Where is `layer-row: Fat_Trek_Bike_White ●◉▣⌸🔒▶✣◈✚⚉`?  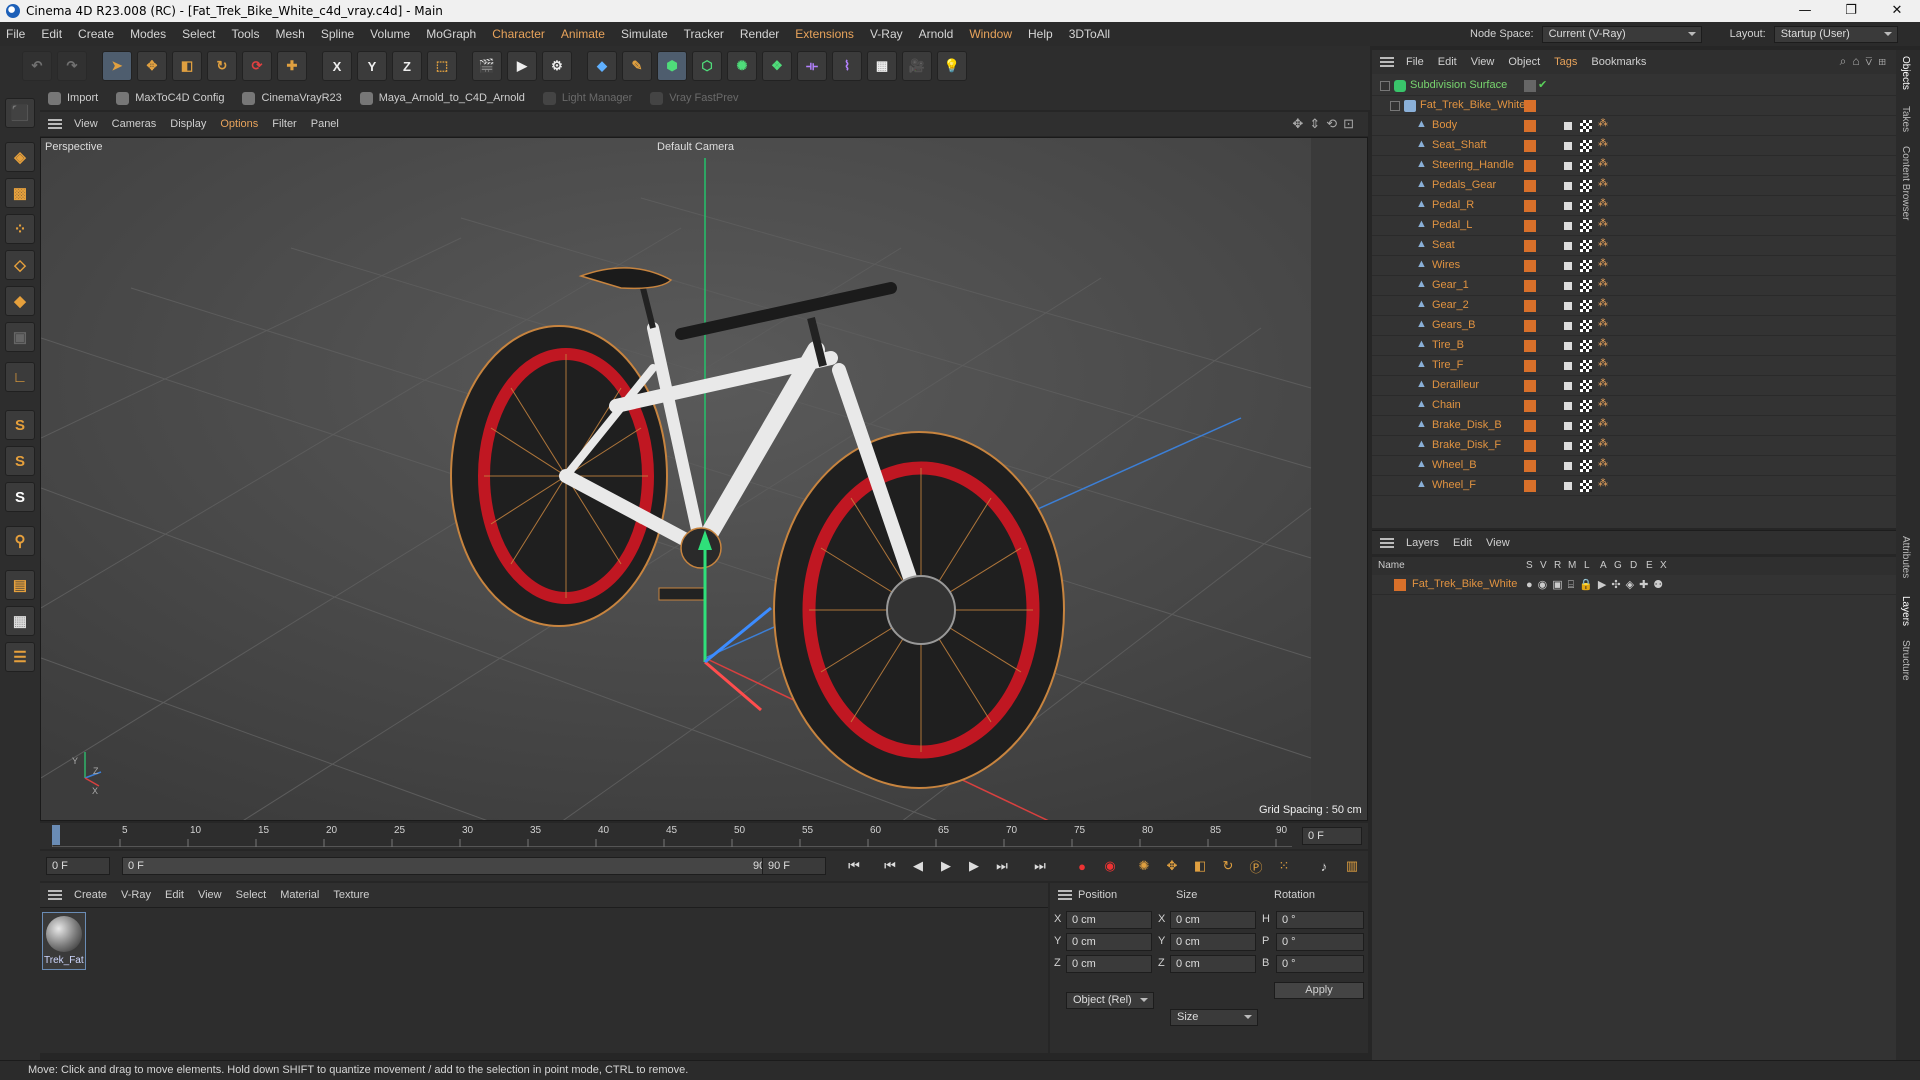
layer-row: Fat_Trek_Bike_White ●◉▣⌸🔒▶✣◈✚⚉ is located at coordinates (1634, 585).